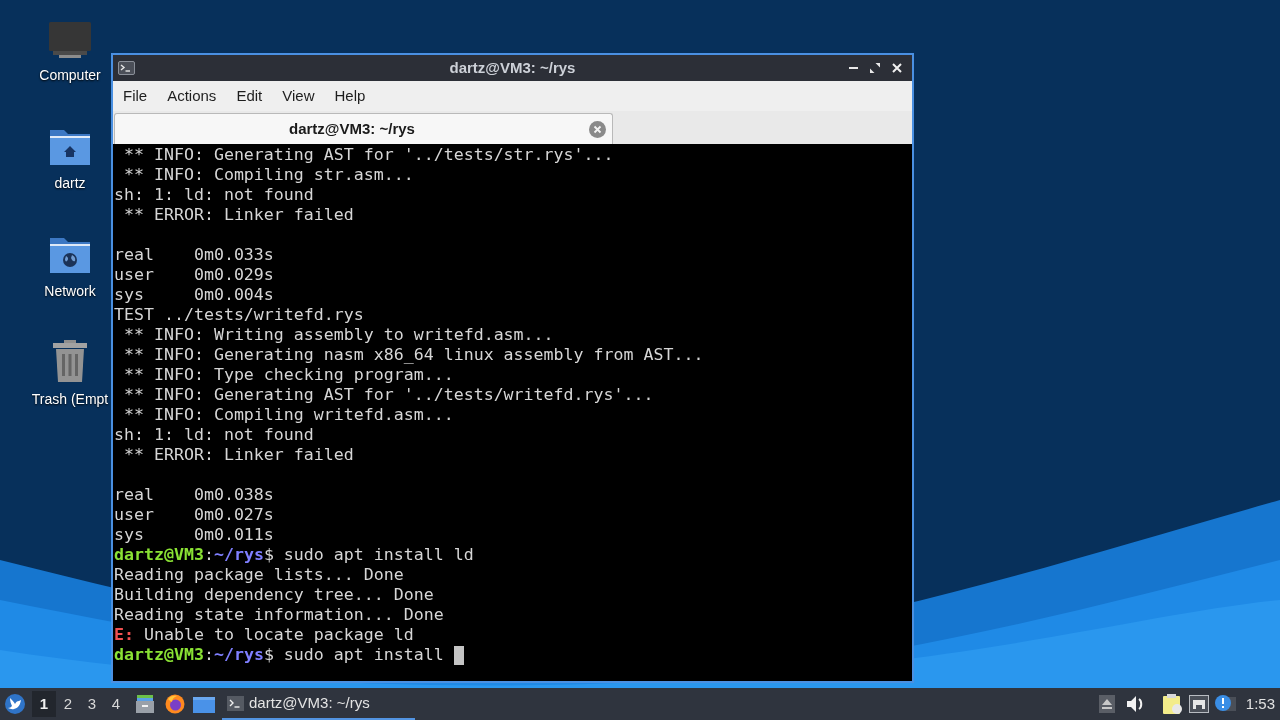 The width and height of the screenshot is (1280, 720). I want to click on workspace-button: 2, so click(68, 704).